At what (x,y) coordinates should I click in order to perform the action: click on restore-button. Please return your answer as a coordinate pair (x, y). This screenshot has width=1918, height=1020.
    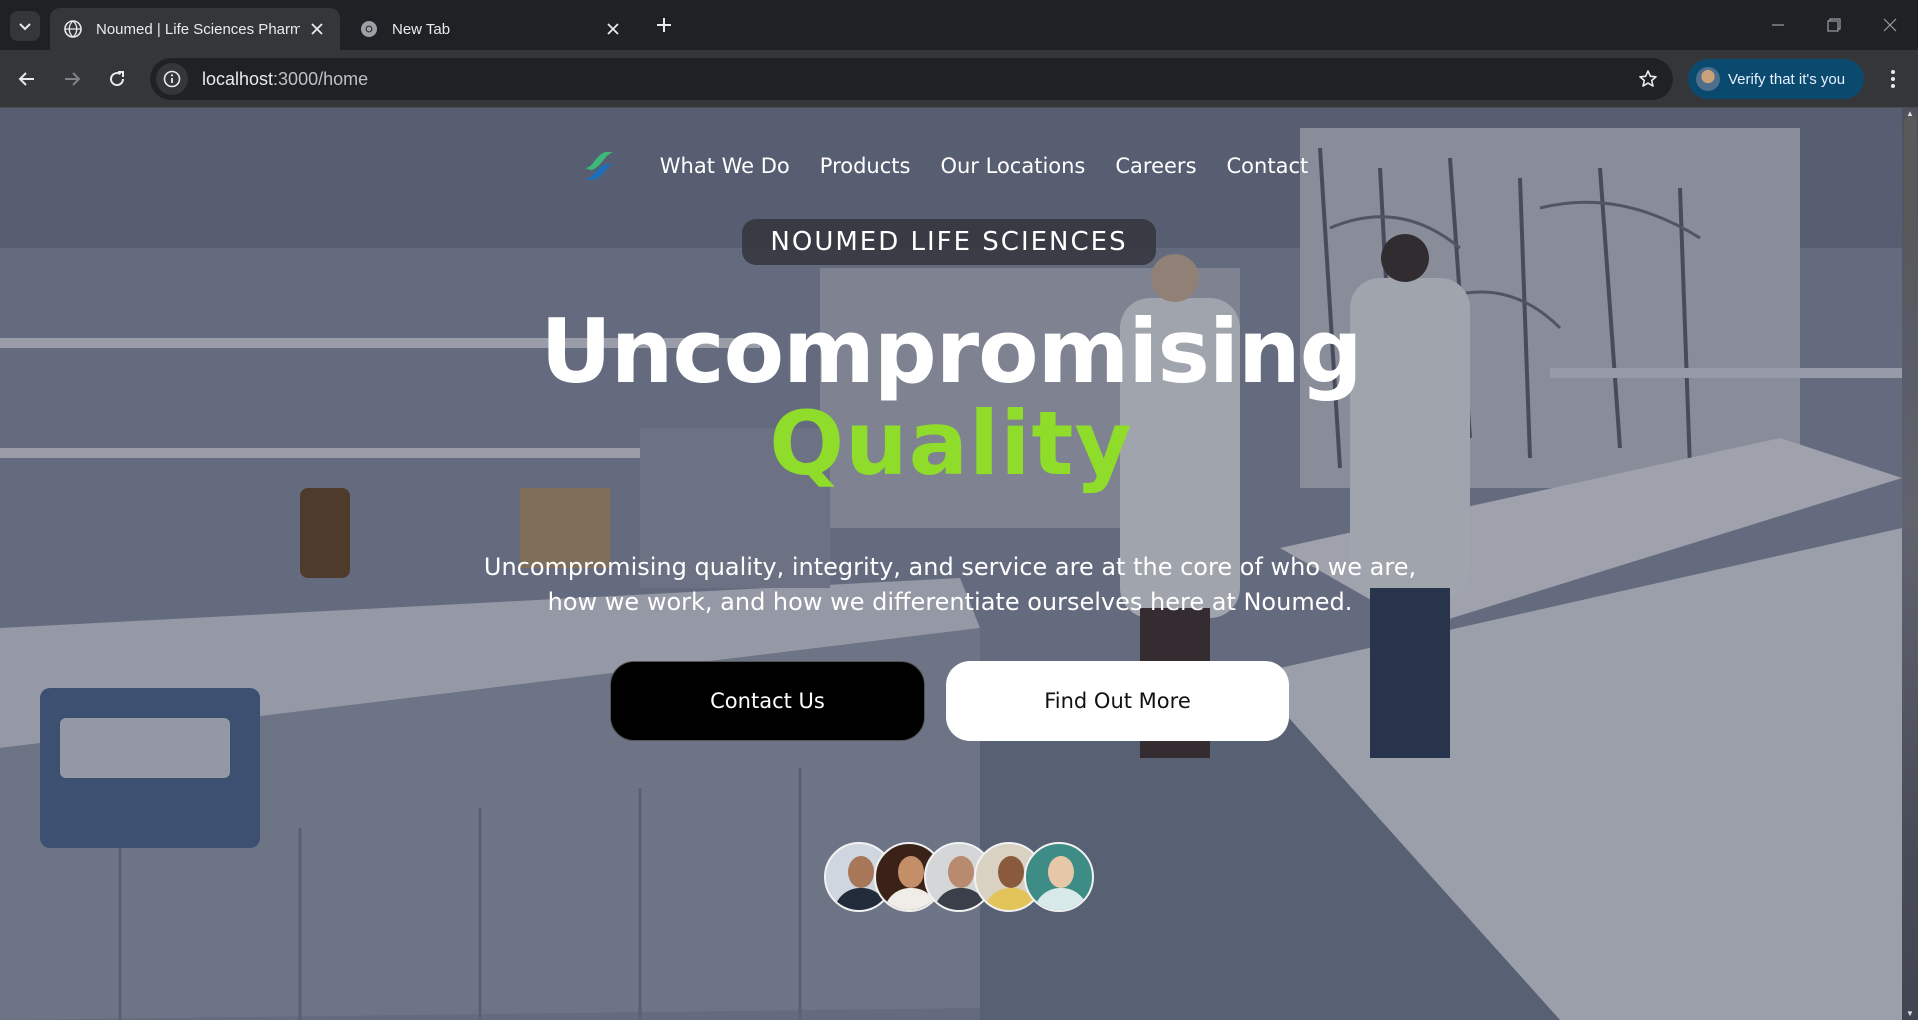
    Looking at the image, I should click on (1834, 25).